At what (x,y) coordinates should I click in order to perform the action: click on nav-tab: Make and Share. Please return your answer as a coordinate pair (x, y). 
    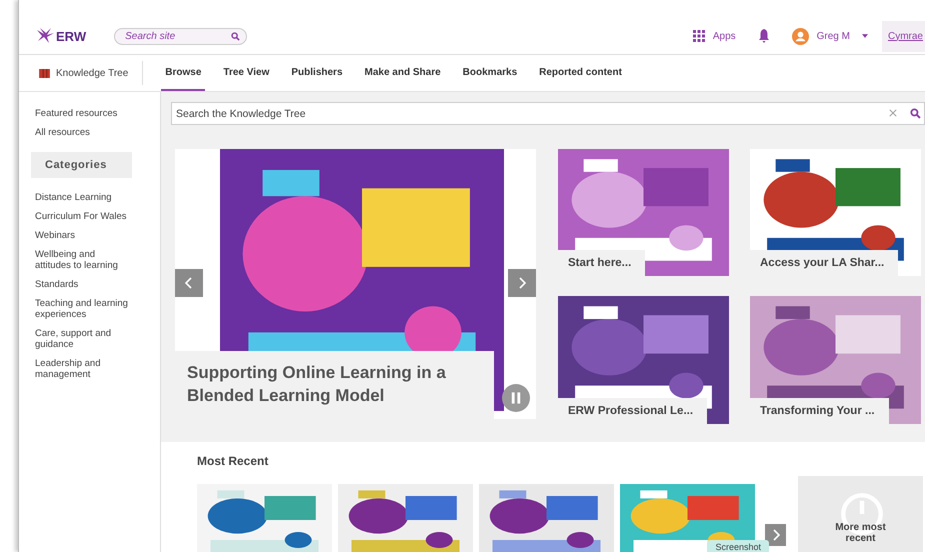
    Looking at the image, I should click on (402, 73).